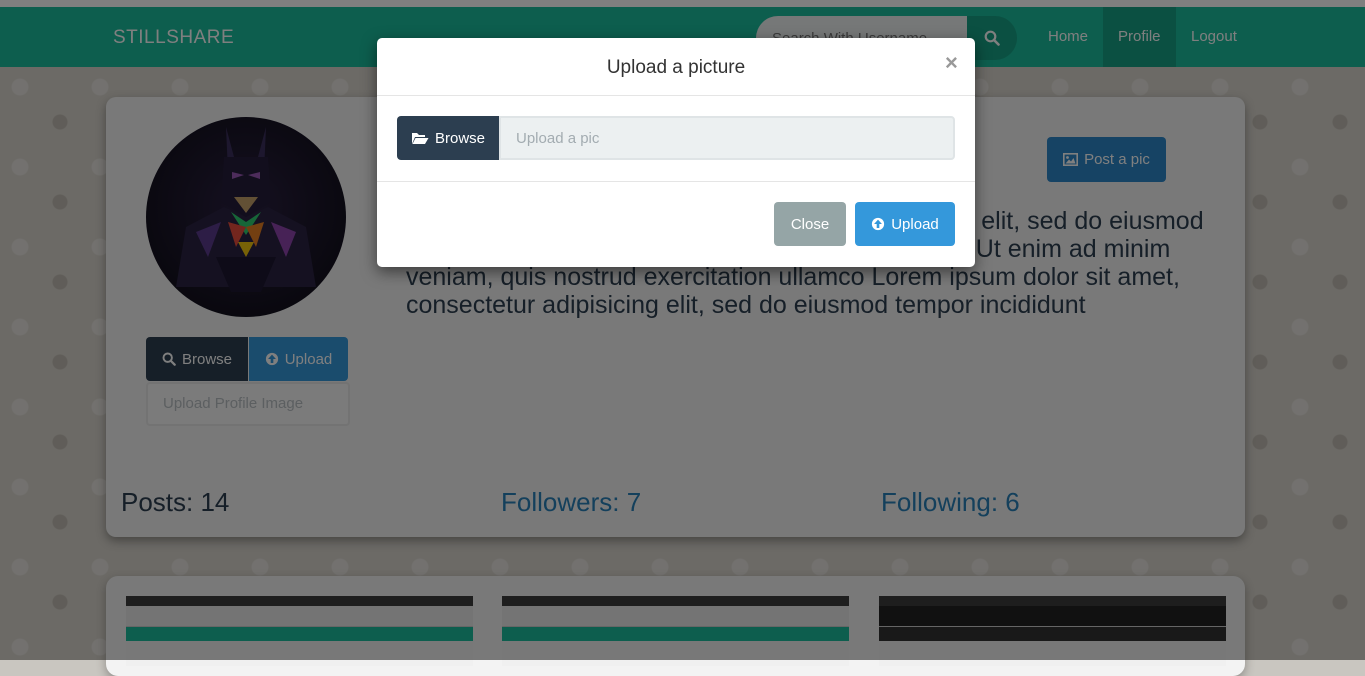 This screenshot has width=1365, height=676. Describe the element at coordinates (915, 224) in the screenshot. I see `modal-upload-label: Upload` at that location.